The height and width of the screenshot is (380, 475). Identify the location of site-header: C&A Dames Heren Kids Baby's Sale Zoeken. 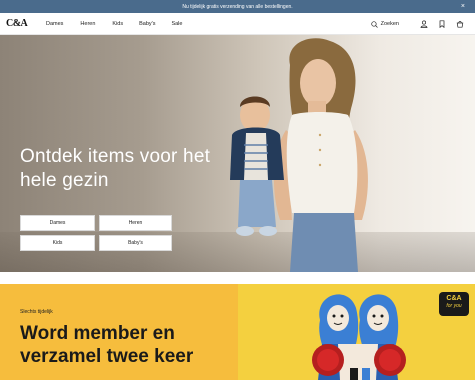
(237, 24).